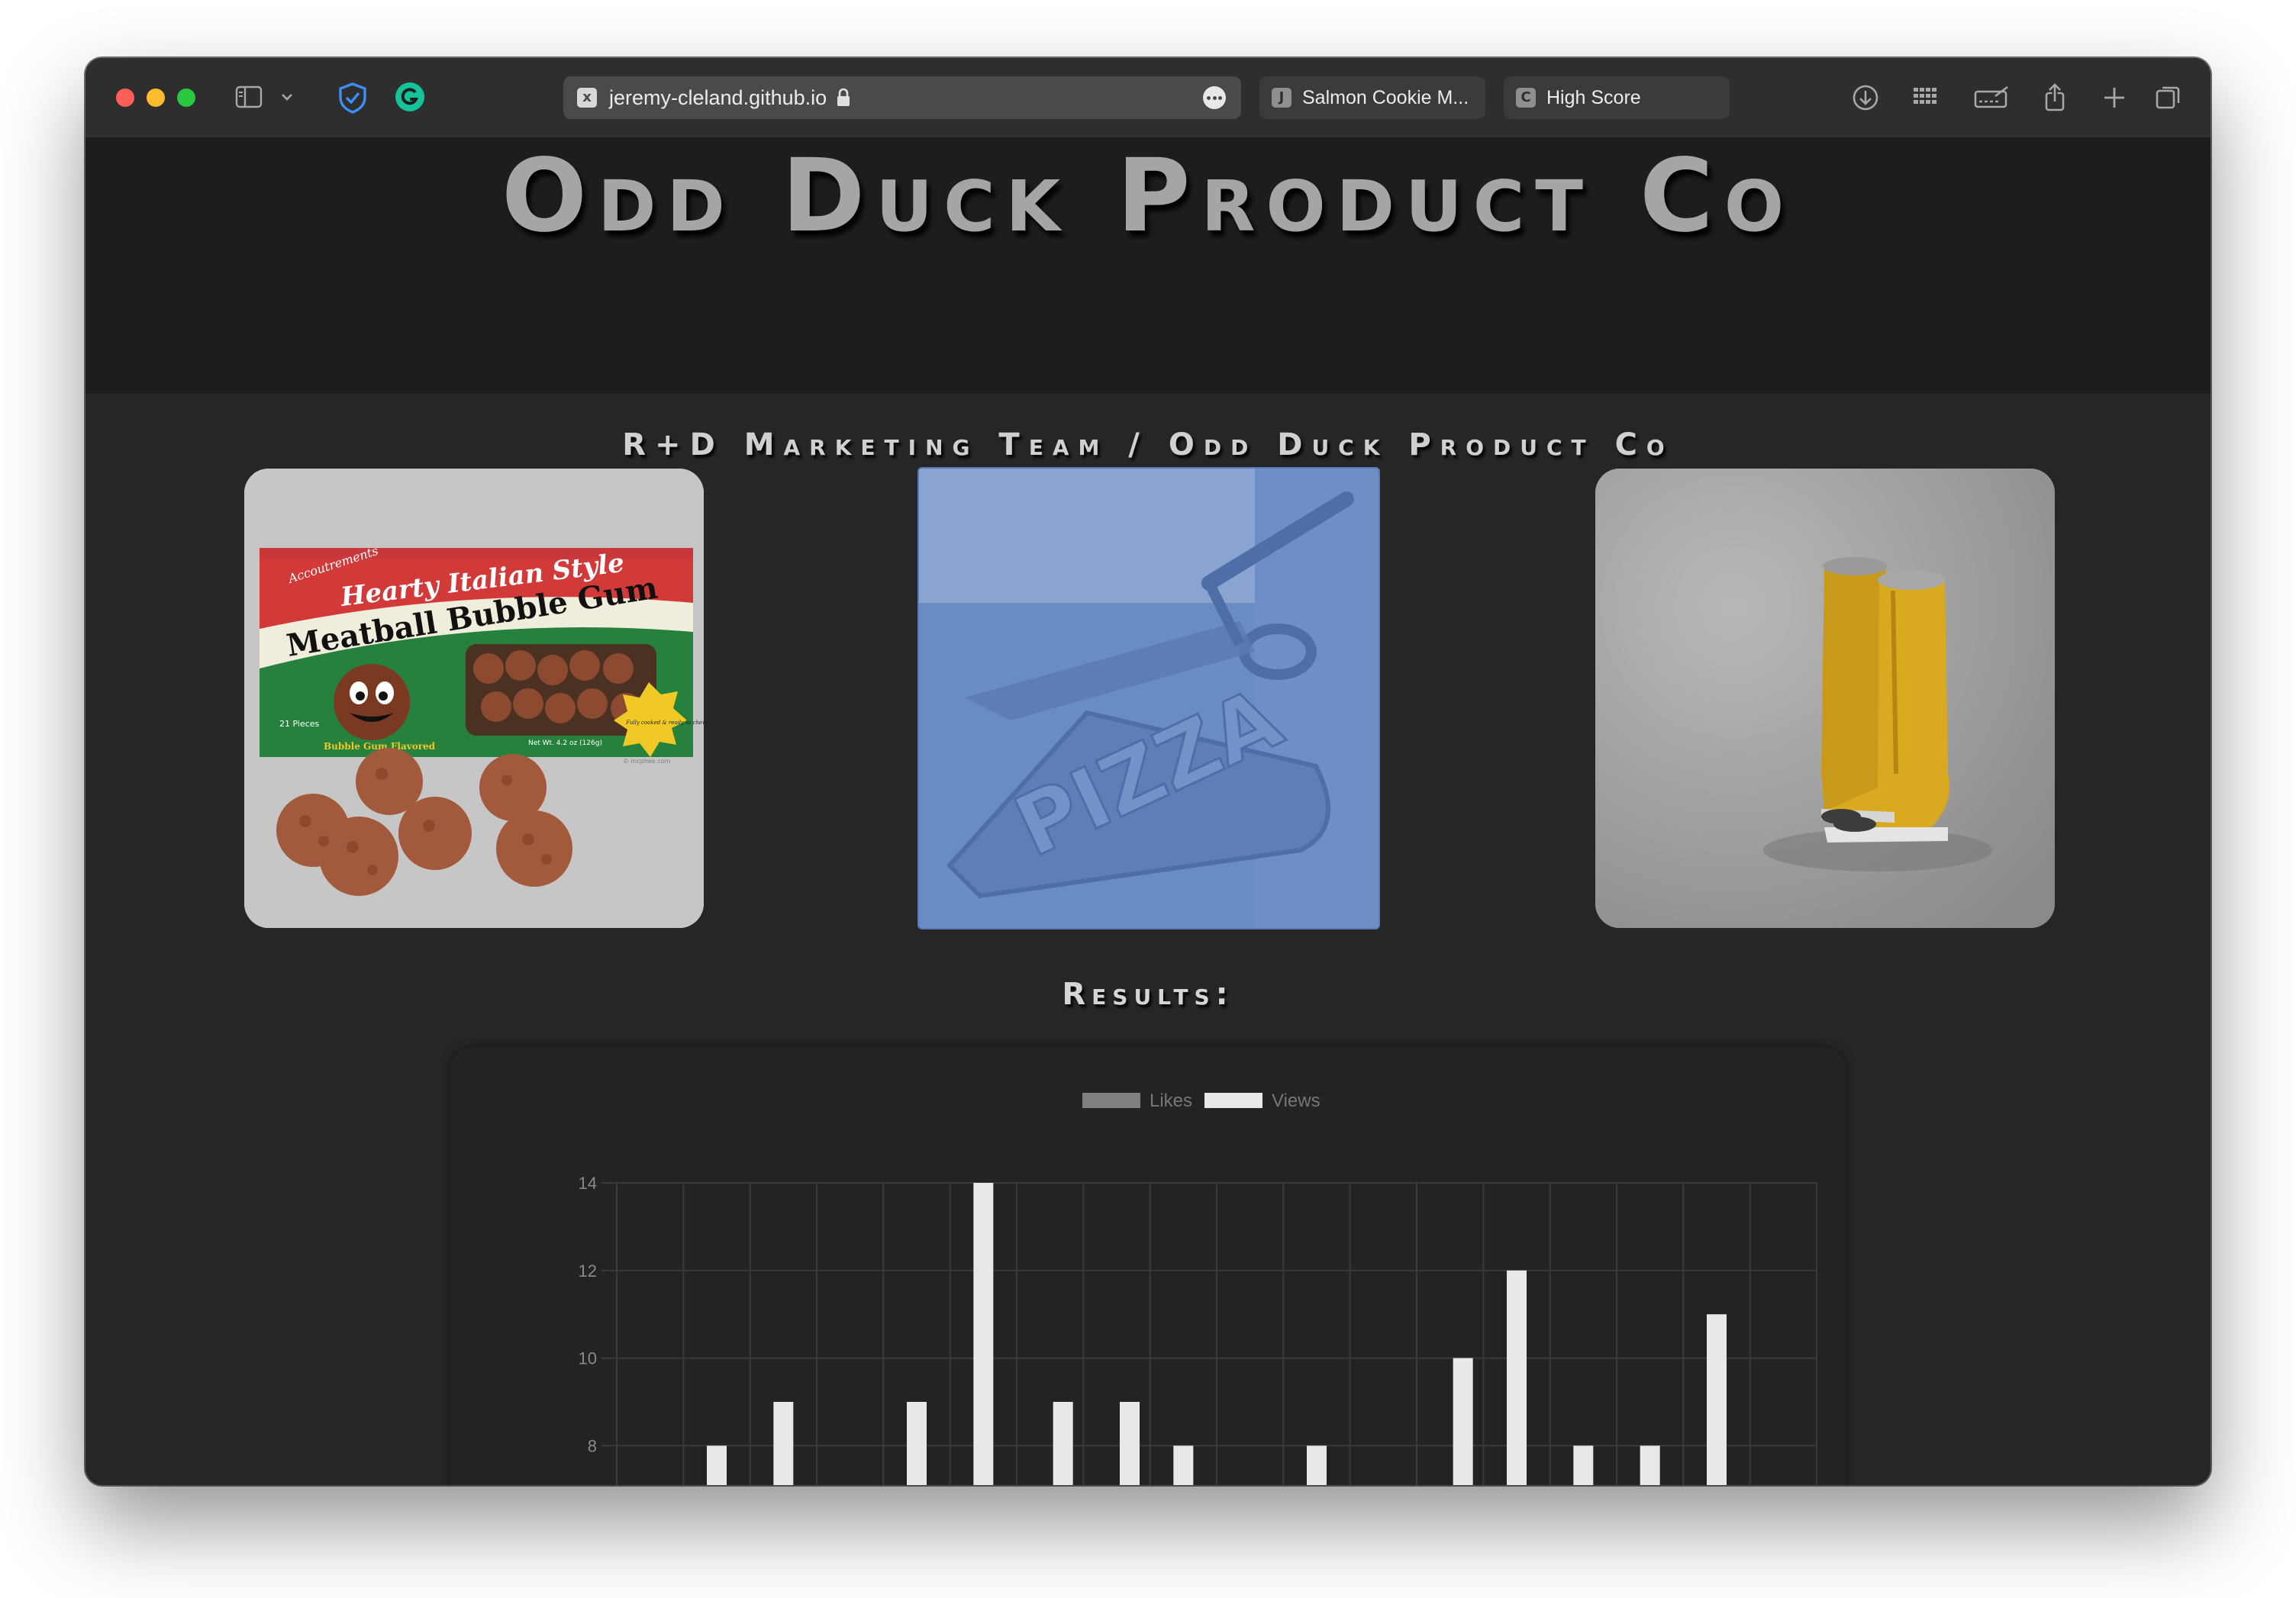 The image size is (2296, 1598). What do you see at coordinates (1991, 97) in the screenshot?
I see `reader-icon` at bounding box center [1991, 97].